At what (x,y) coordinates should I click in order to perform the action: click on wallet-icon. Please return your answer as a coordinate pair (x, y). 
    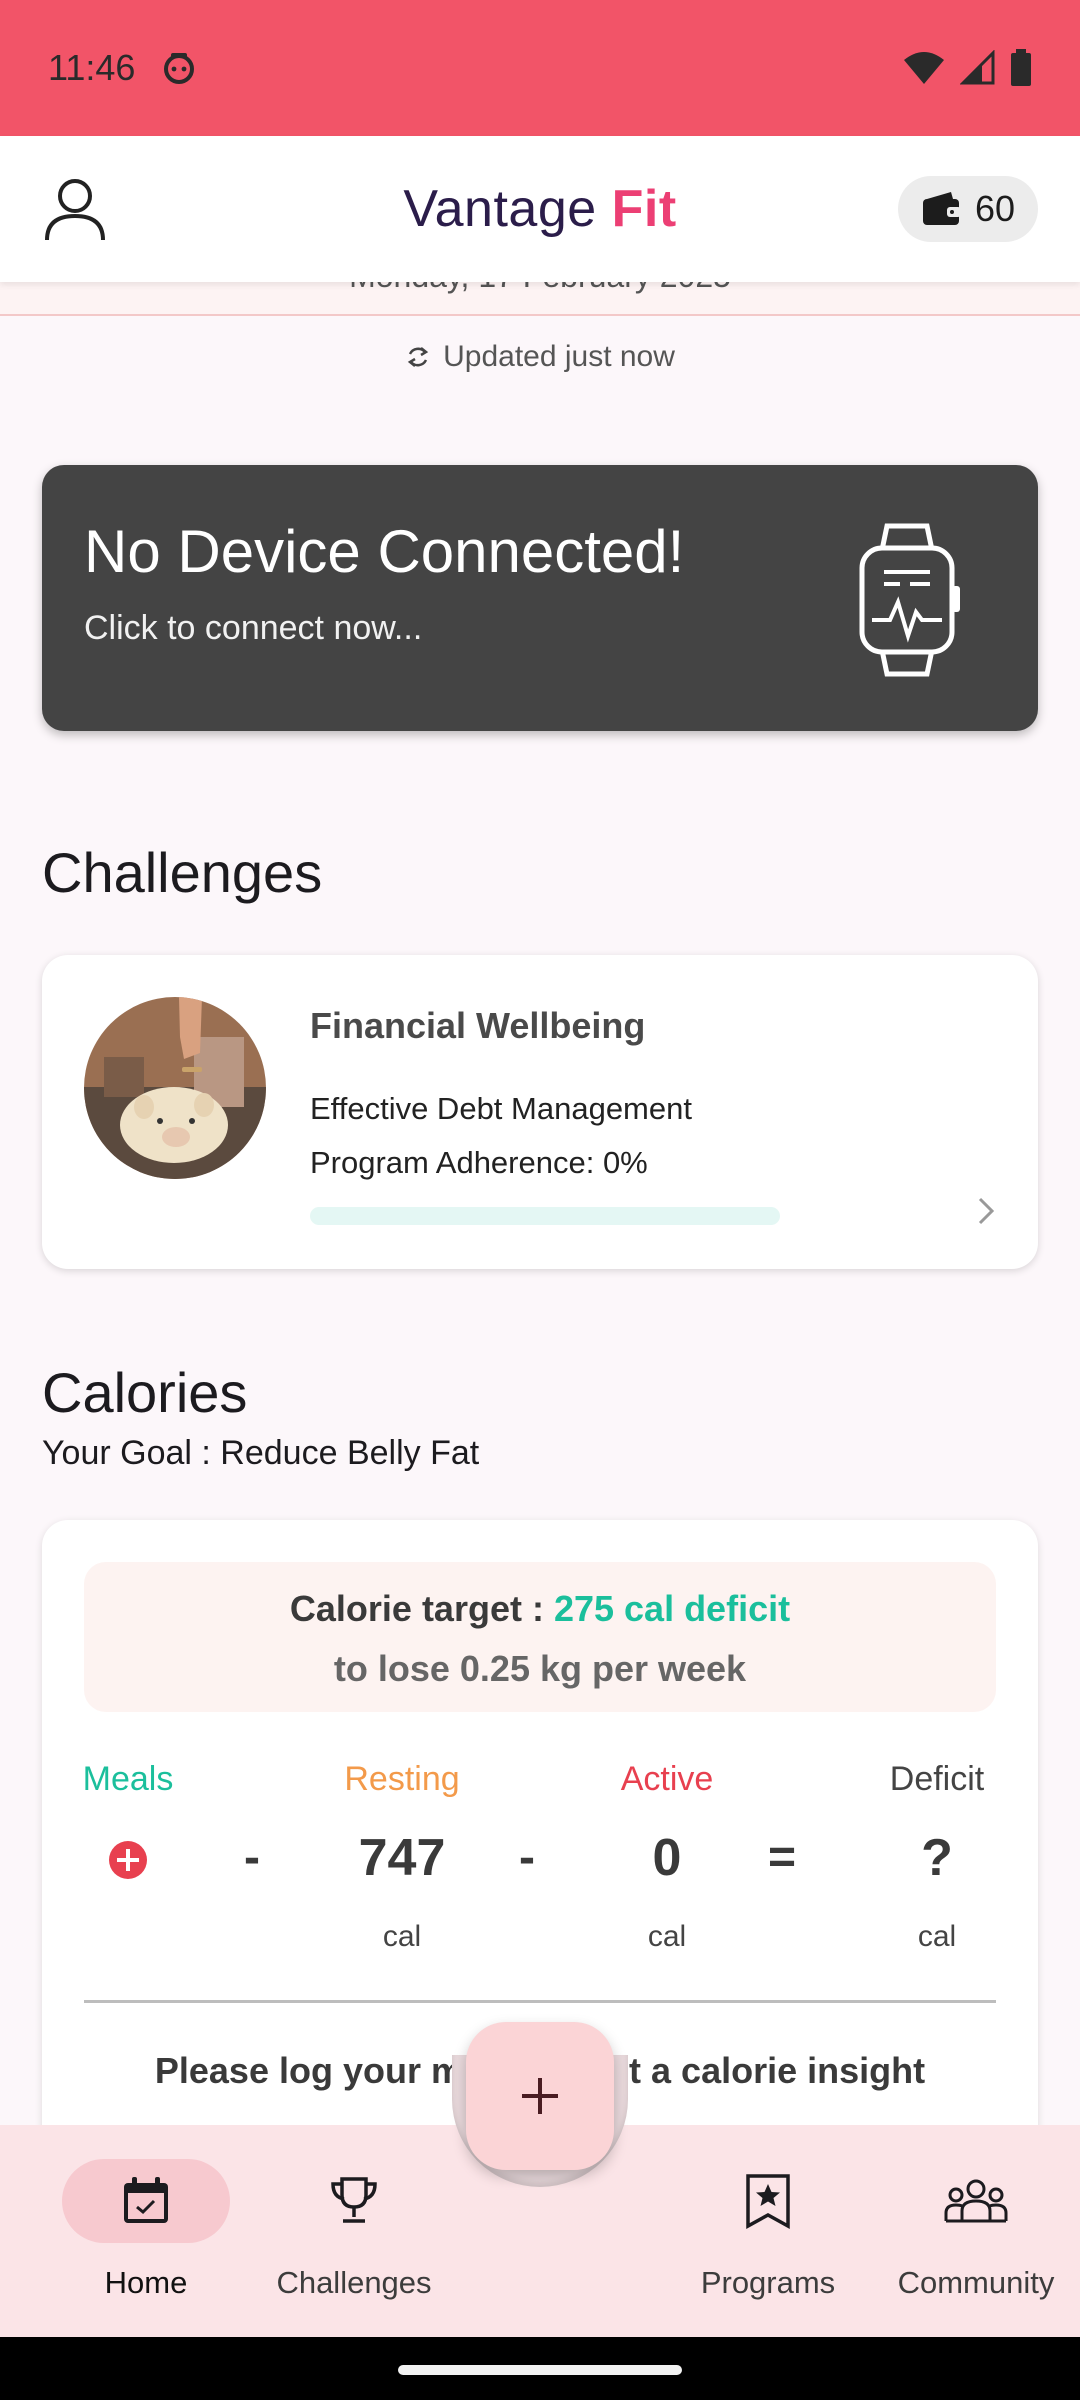
    Looking at the image, I should click on (941, 208).